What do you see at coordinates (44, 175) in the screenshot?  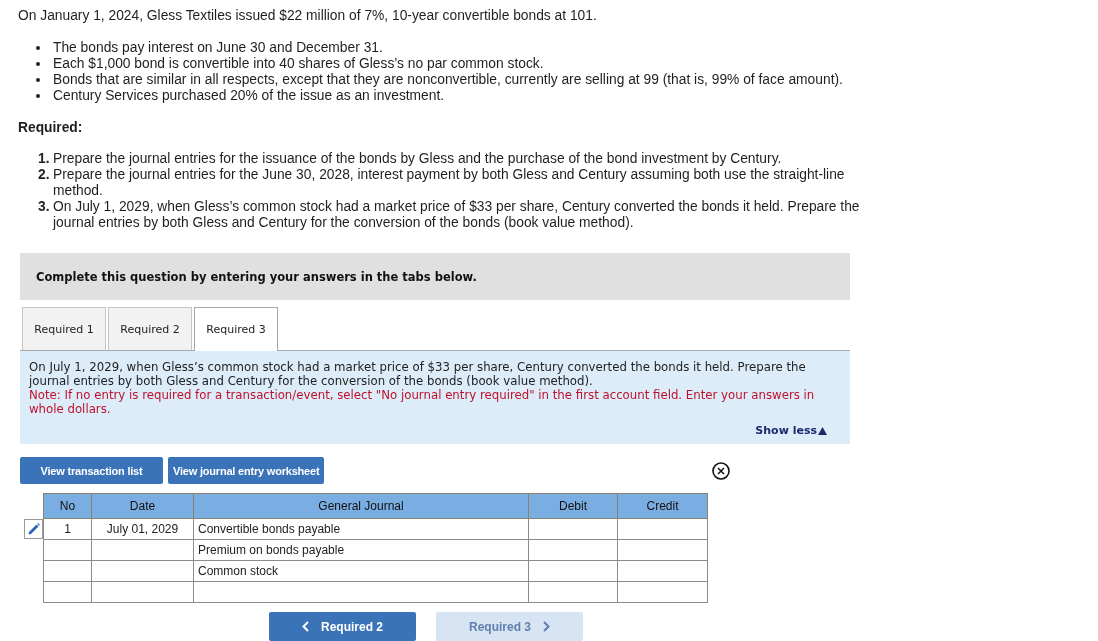 I see `requirement-number: 2.` at bounding box center [44, 175].